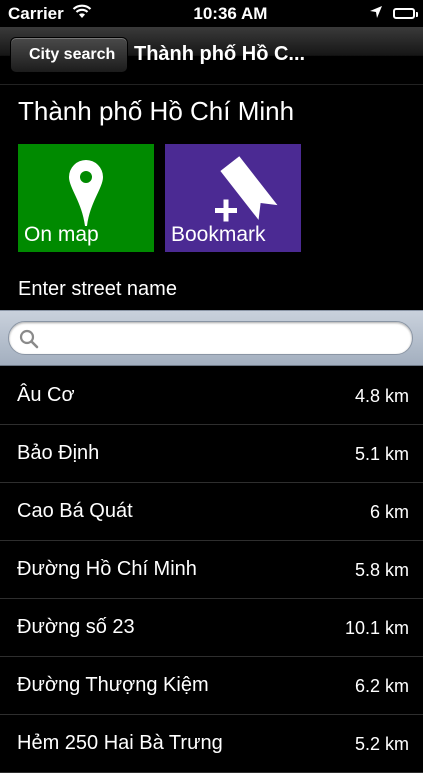  I want to click on city-title: Thành phố Hồ Chí Minh, so click(156, 111).